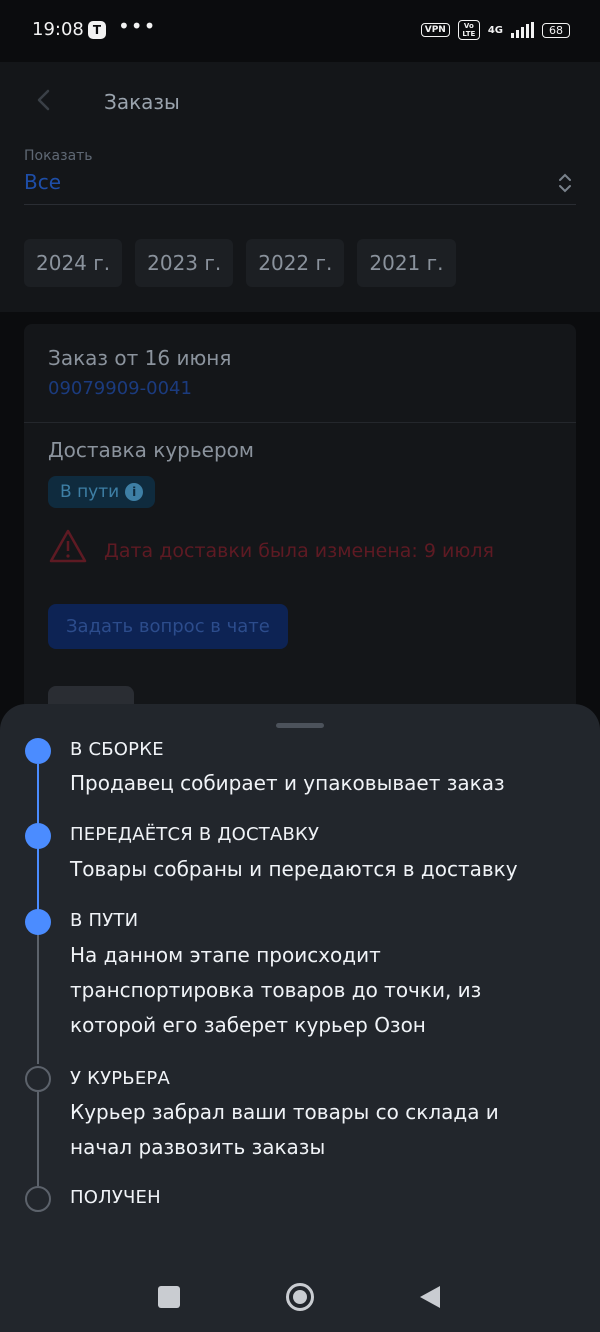 The image size is (600, 1332). I want to click on home-icon, so click(300, 1297).